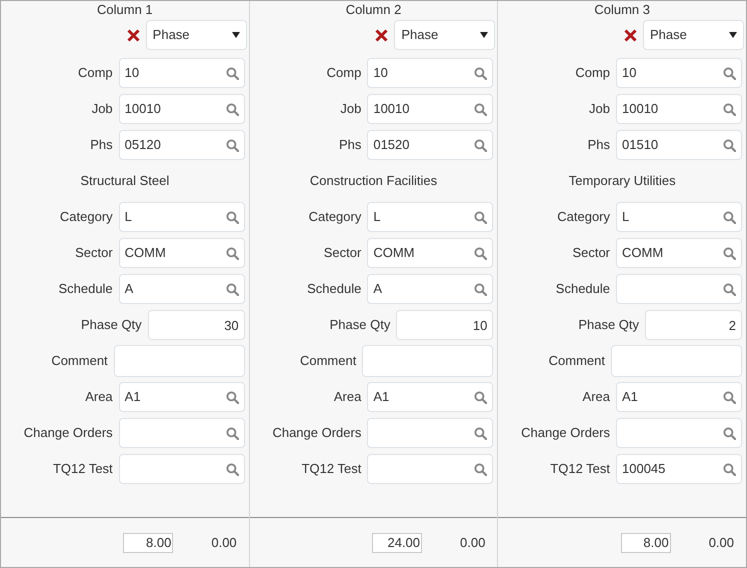 The height and width of the screenshot is (568, 747). What do you see at coordinates (445, 325) in the screenshot?
I see `quantity-field: 10` at bounding box center [445, 325].